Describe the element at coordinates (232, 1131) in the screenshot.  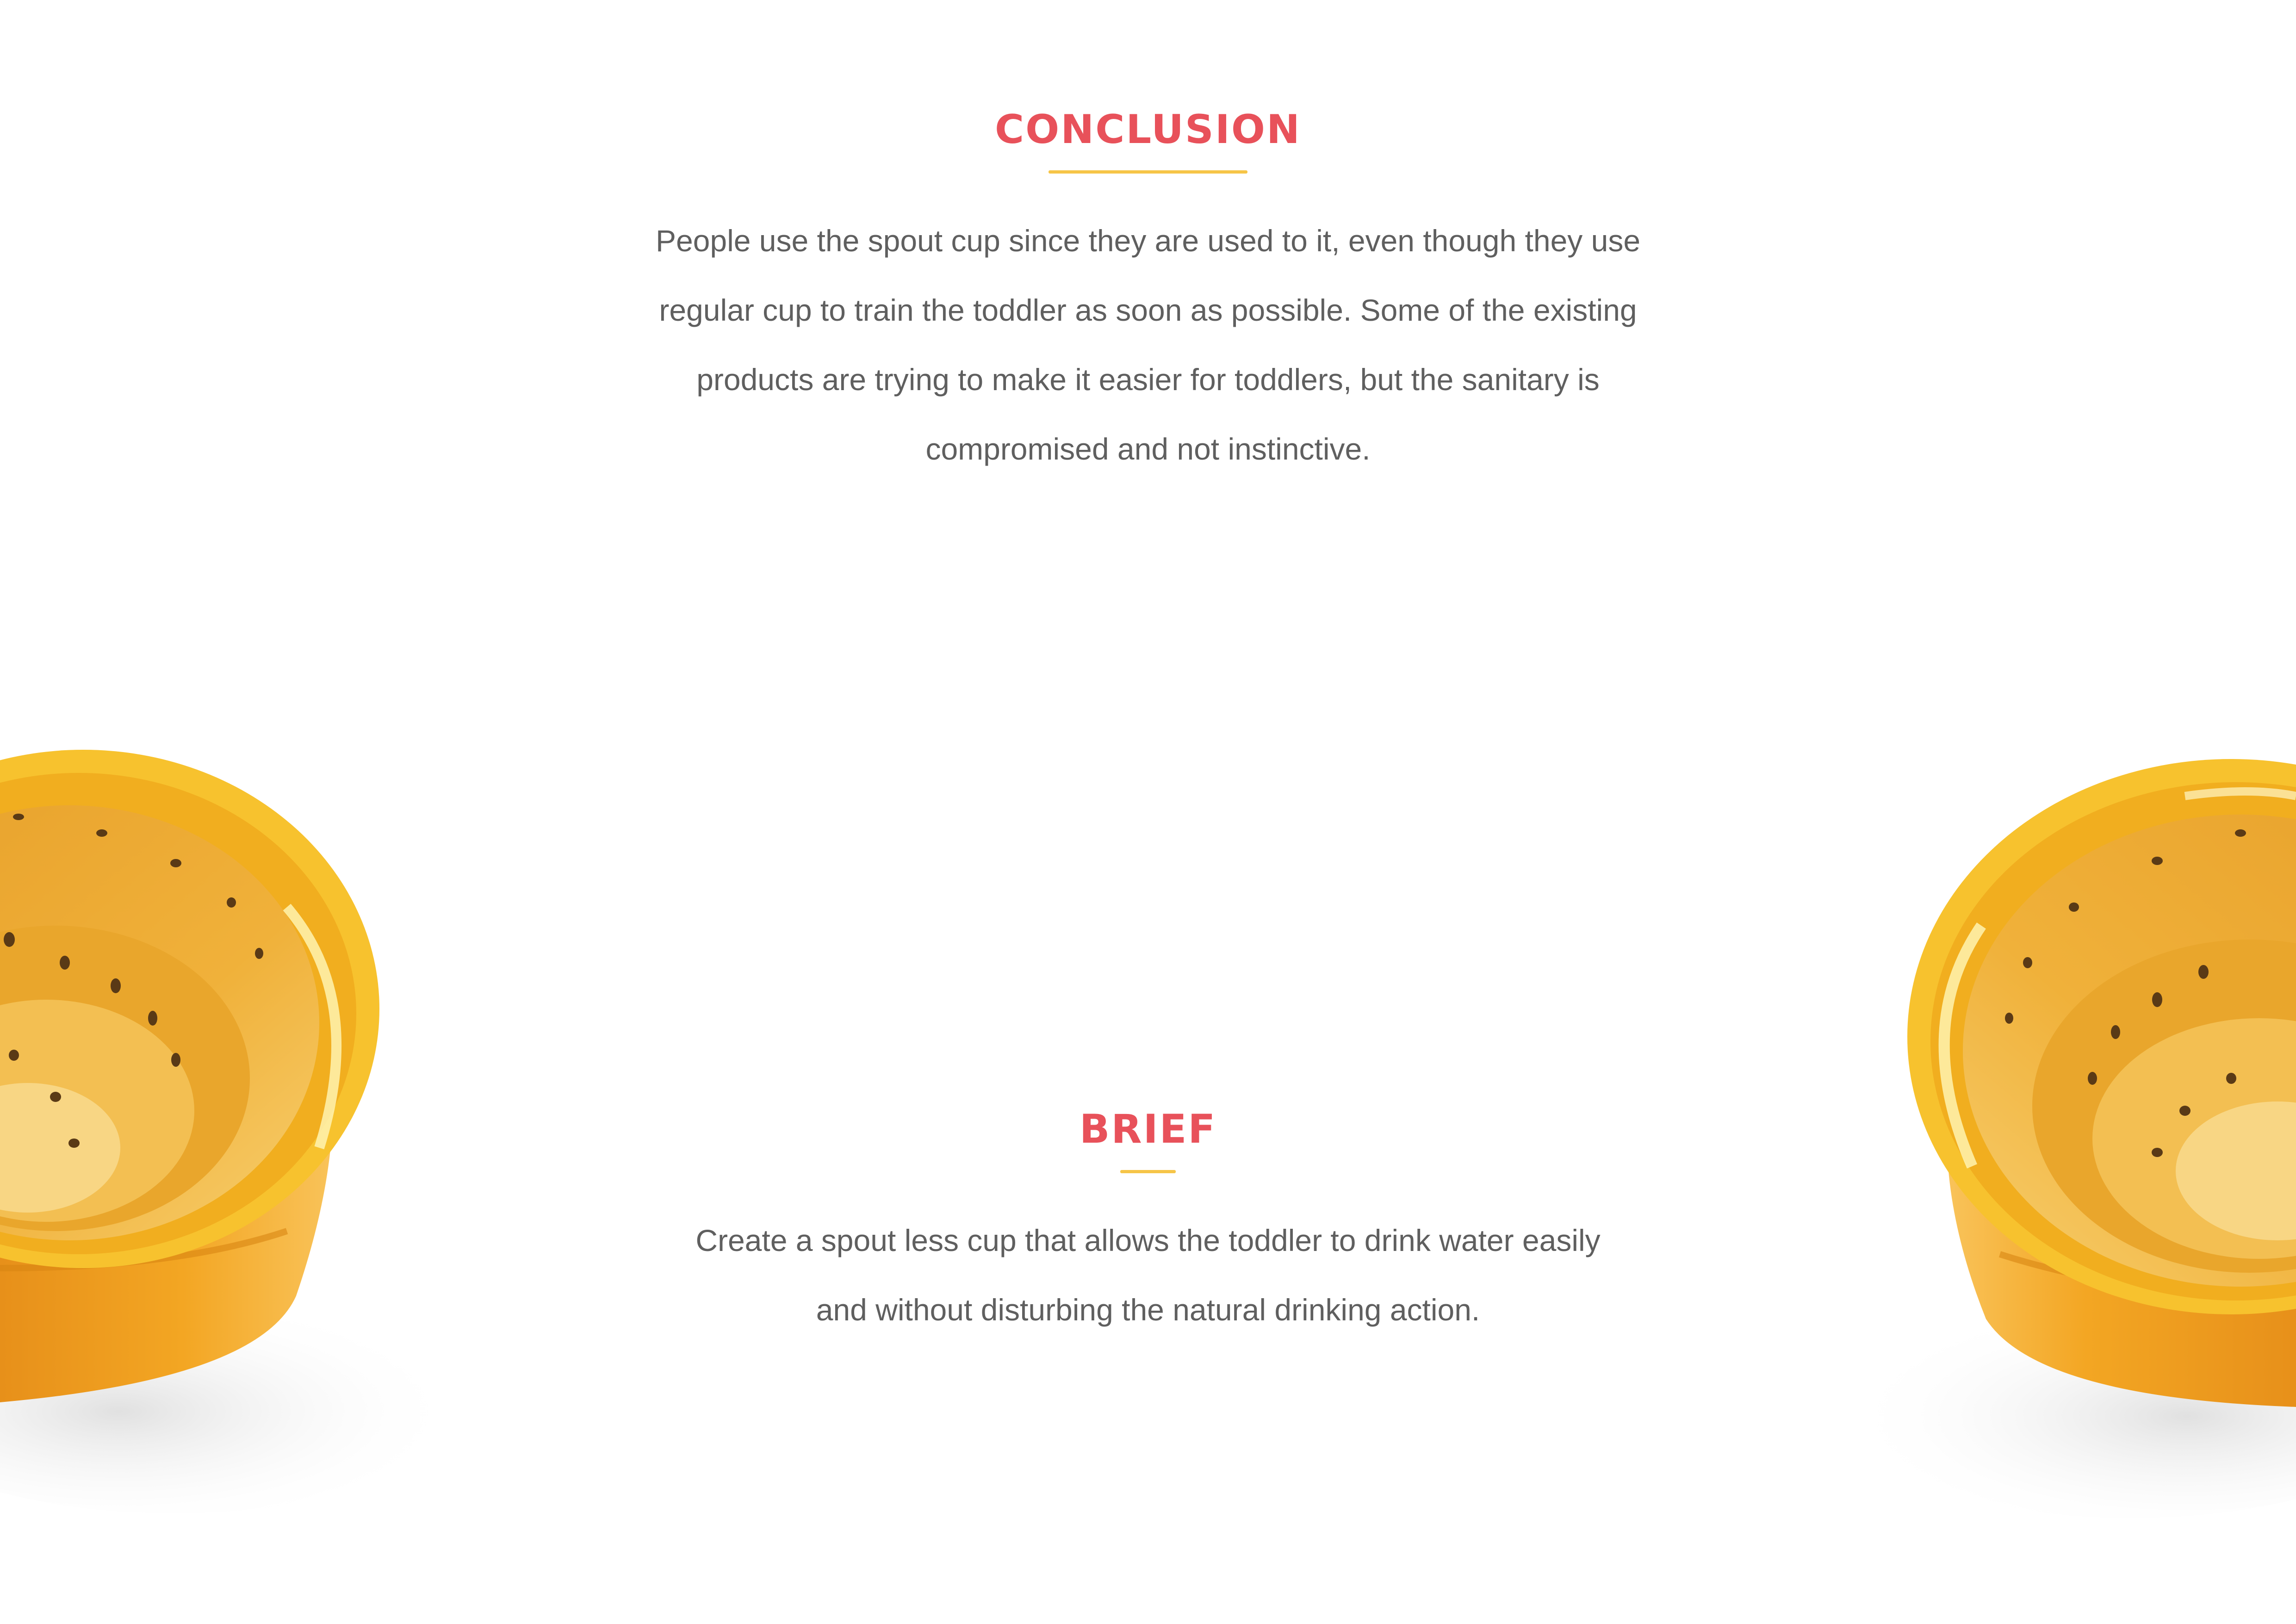
I see `left-cup-image` at that location.